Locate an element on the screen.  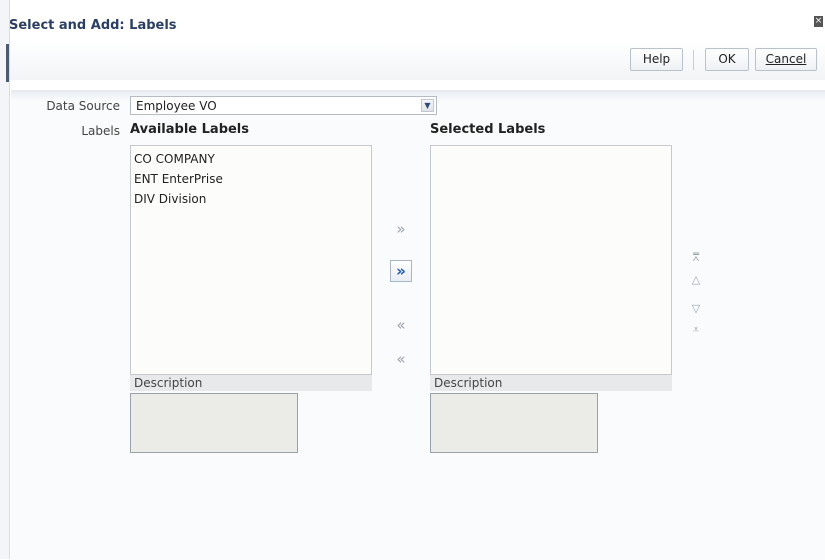
cancel-button: Cancel is located at coordinates (786, 59).